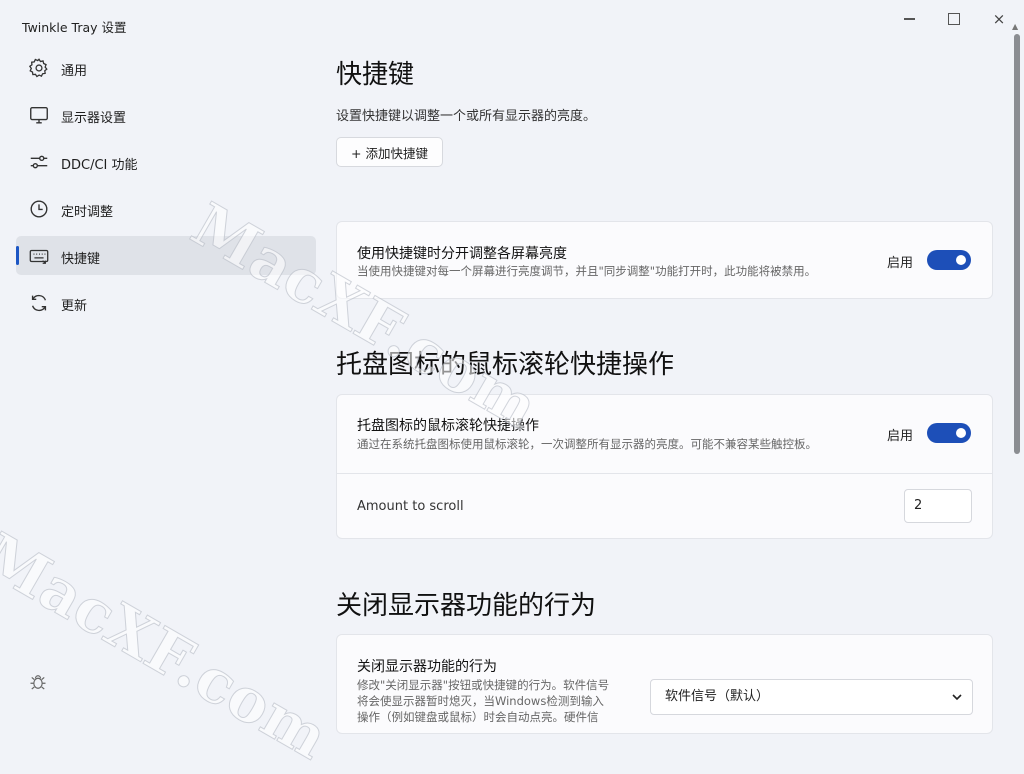  I want to click on sidebar-item-label: DDC/CI 功能, so click(99, 165).